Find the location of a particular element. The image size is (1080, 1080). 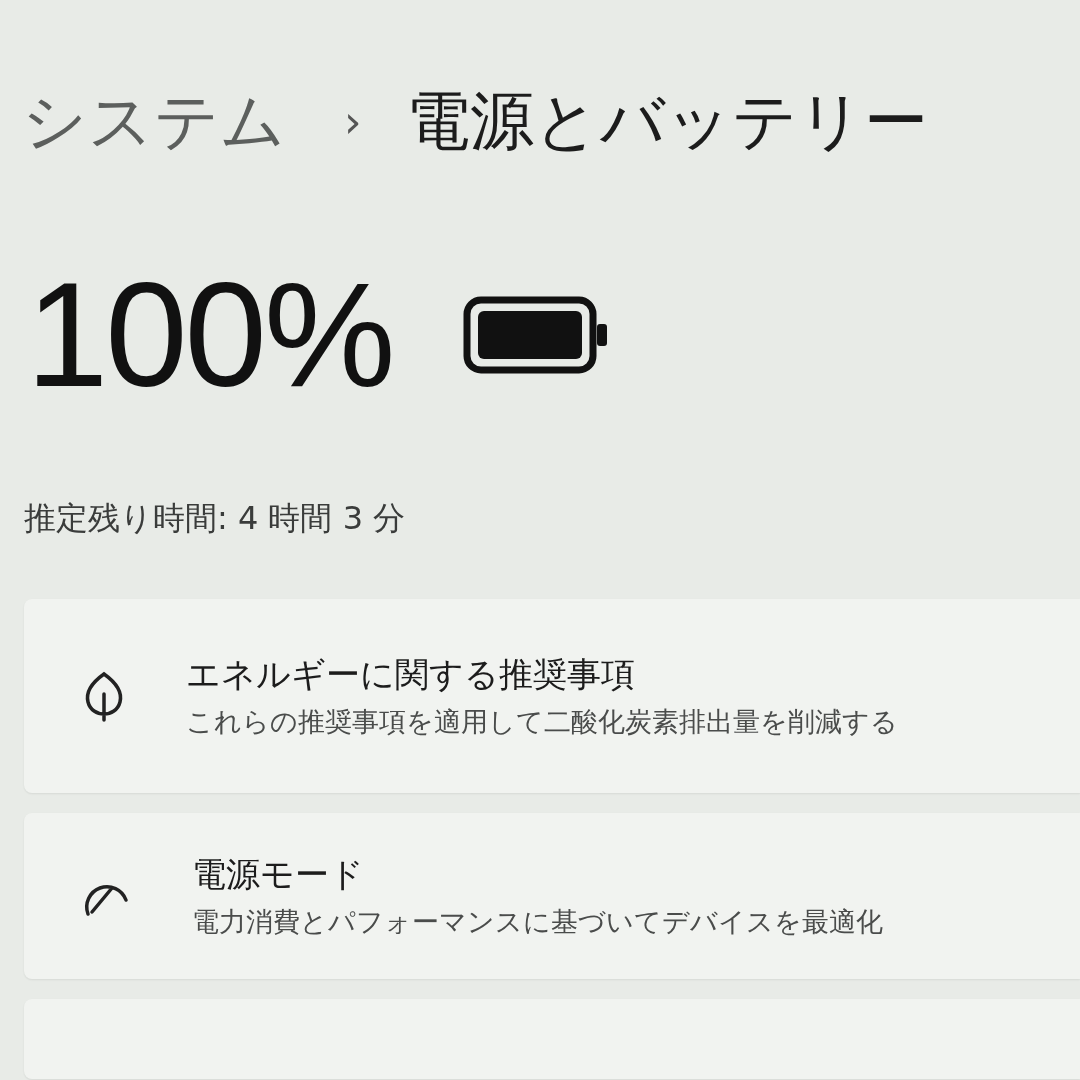

page-title: 電源とバッテリー is located at coordinates (666, 121).